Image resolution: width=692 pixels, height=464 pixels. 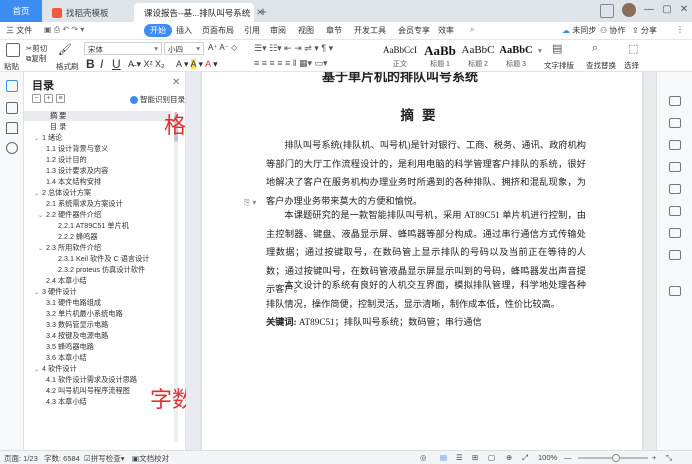 I want to click on toc-item: 3.6 本章小结, so click(x=98, y=358).